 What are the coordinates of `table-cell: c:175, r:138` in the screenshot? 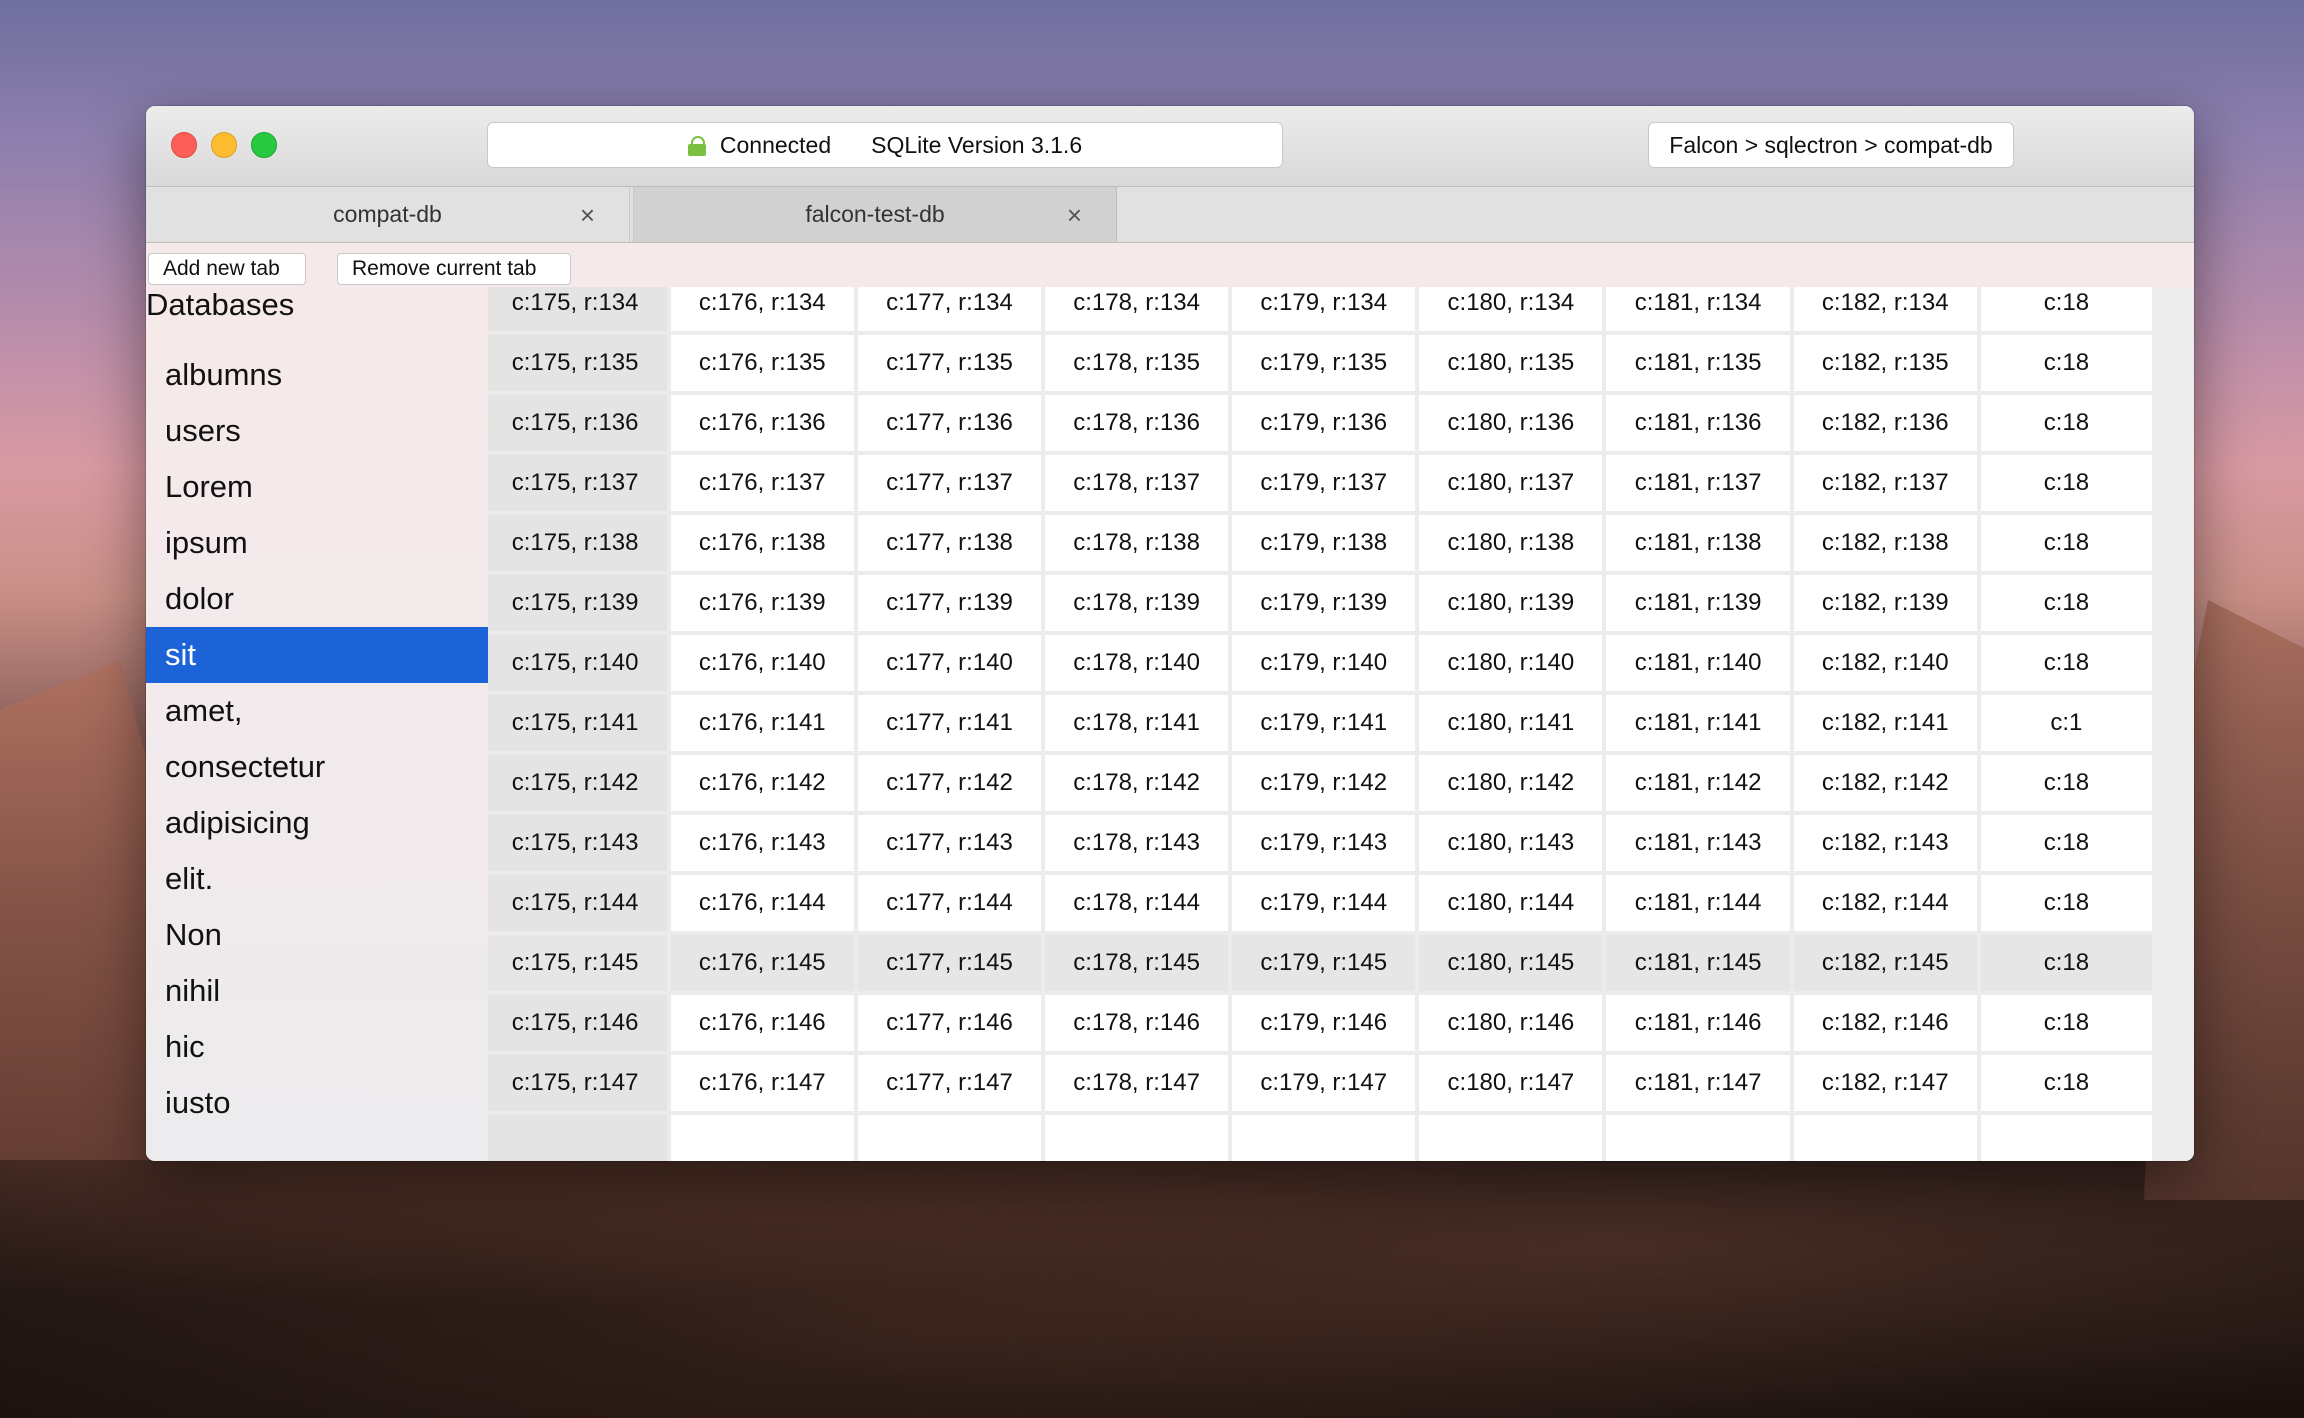 It's located at (577, 543).